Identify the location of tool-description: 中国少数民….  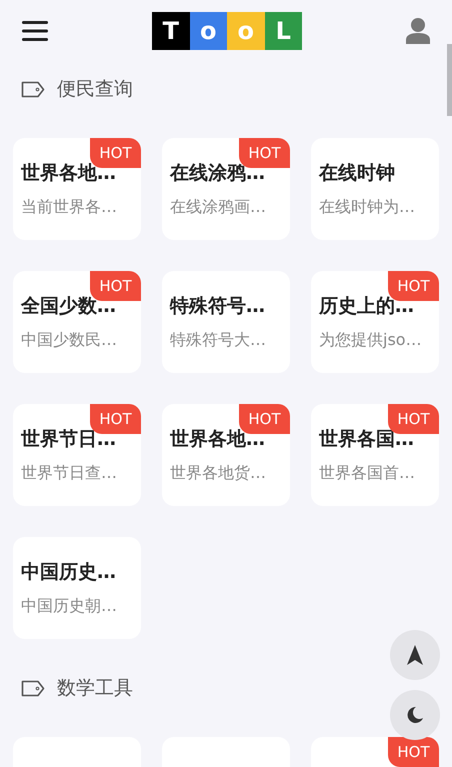
(69, 340).